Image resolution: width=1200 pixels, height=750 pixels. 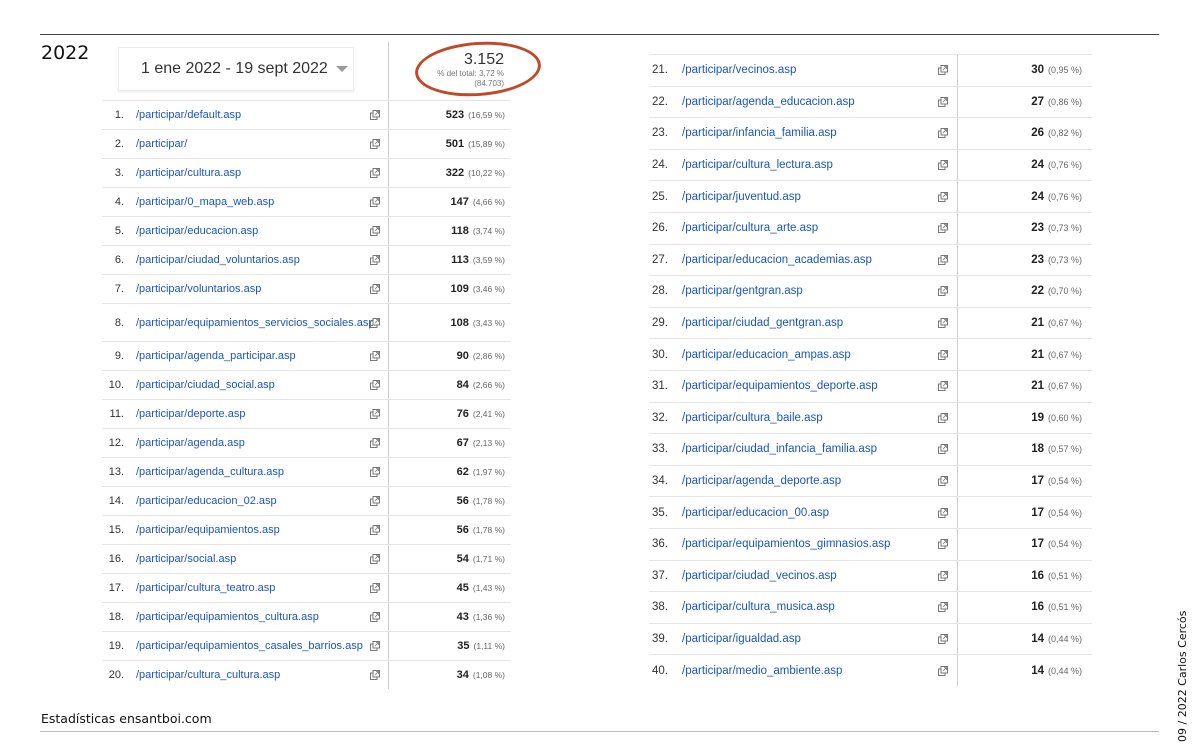 What do you see at coordinates (807, 386) in the screenshot?
I see `page-path-link: /participar/equipamientos_deporte.asp` at bounding box center [807, 386].